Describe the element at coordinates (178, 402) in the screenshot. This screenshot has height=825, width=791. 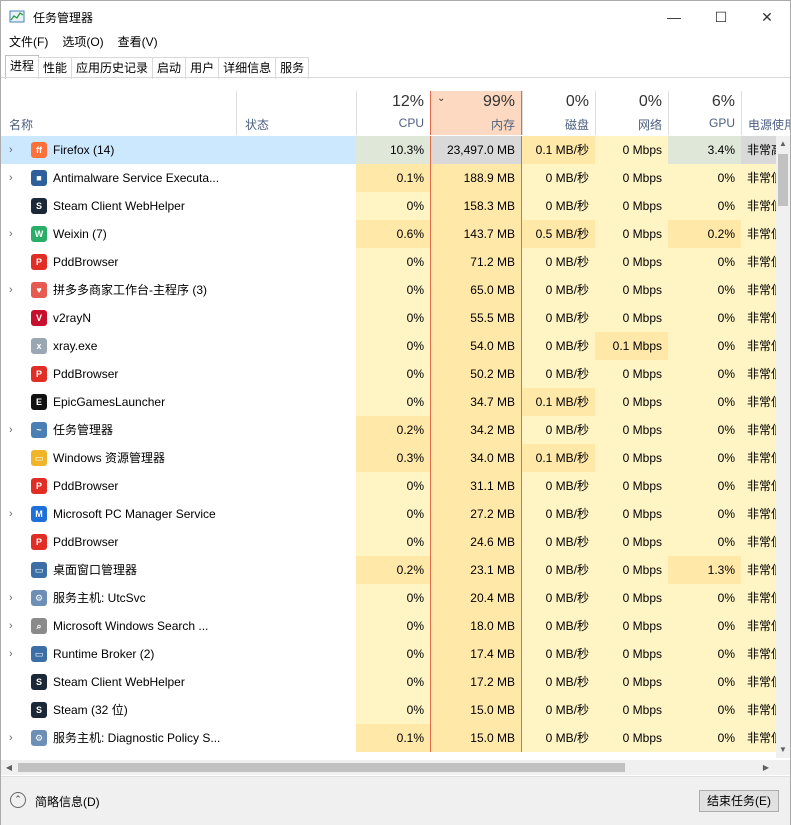
I see `process-name-cell: E EpicGamesLauncher` at that location.